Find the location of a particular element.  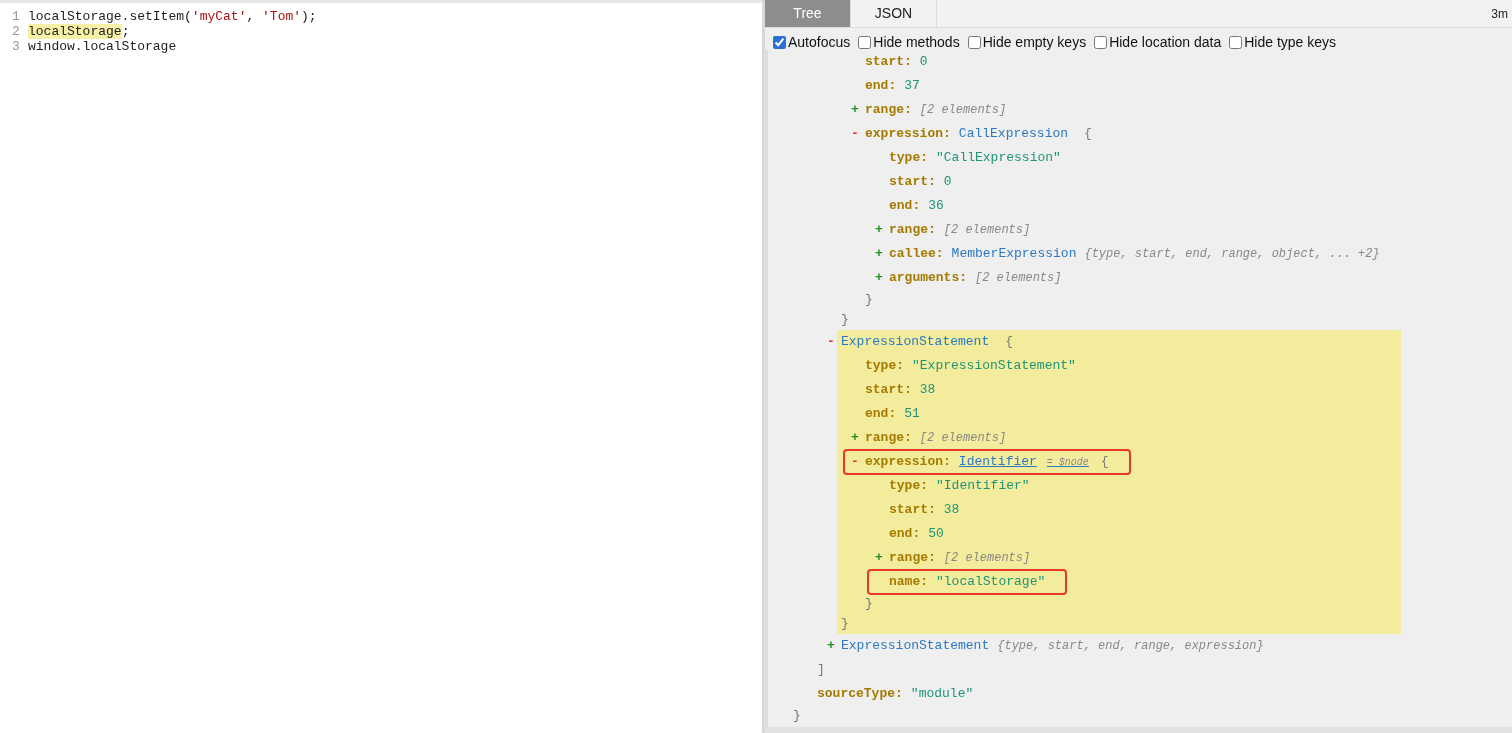

property-value: 50 is located at coordinates (936, 534).